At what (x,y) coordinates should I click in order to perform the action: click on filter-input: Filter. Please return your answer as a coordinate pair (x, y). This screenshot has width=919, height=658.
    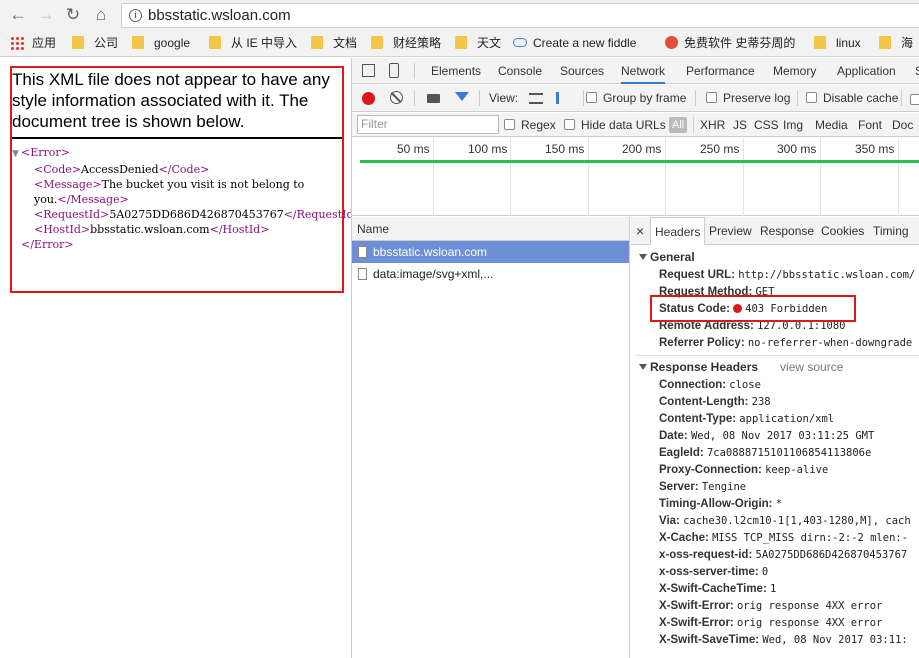
    Looking at the image, I should click on (428, 124).